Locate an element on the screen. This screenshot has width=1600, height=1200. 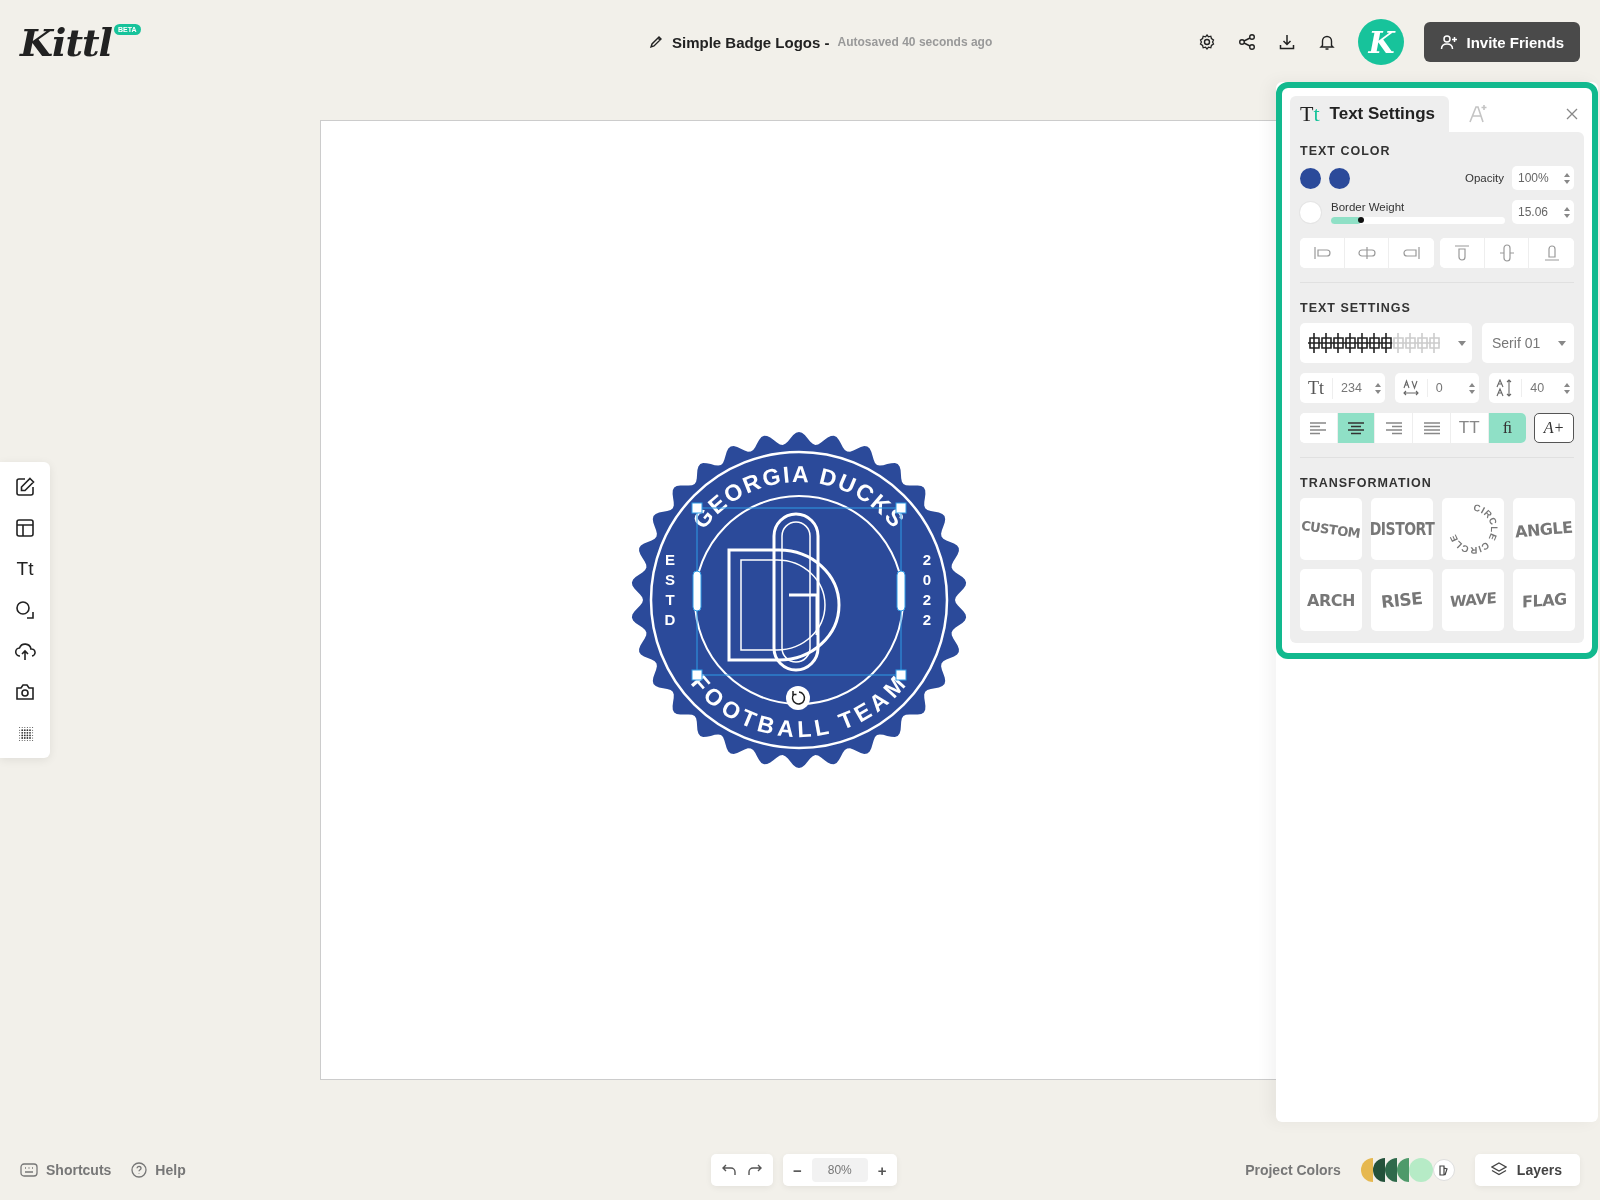
letter-spacing-field: 0 is located at coordinates (1437, 388).